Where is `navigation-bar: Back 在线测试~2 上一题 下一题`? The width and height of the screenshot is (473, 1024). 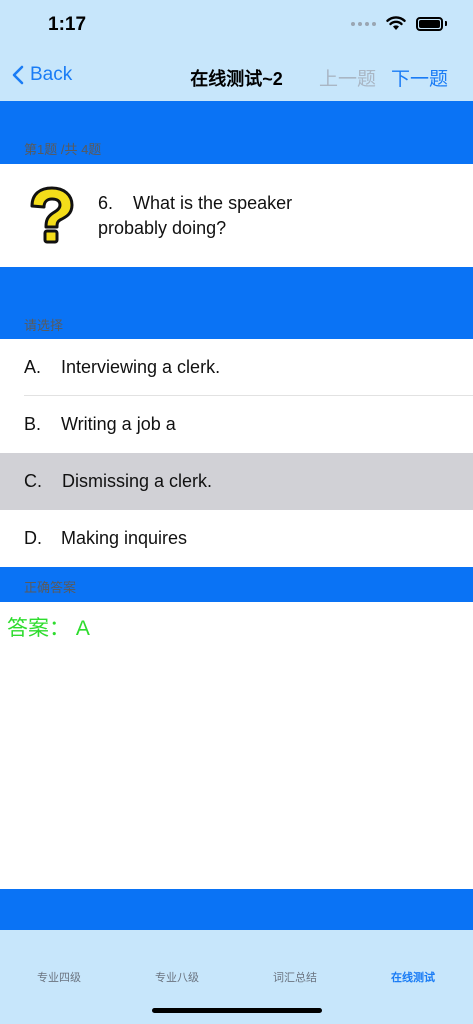 navigation-bar: Back 在线测试~2 上一题 下一题 is located at coordinates (236, 76).